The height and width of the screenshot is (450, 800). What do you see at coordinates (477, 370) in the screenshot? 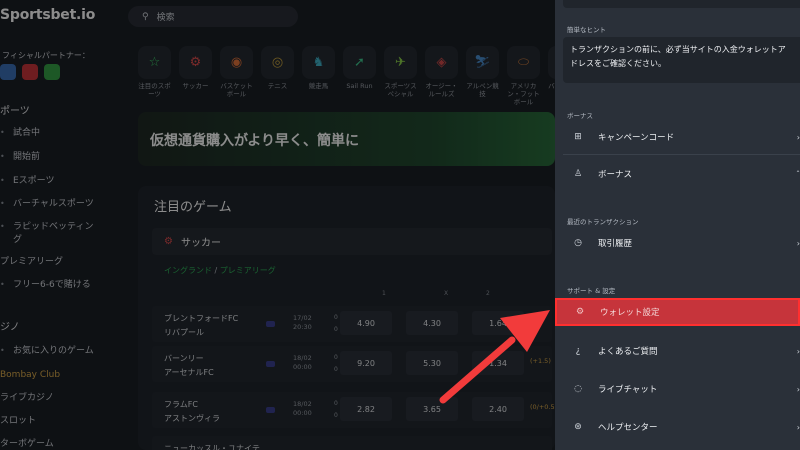
I see `arrow-shaft` at bounding box center [477, 370].